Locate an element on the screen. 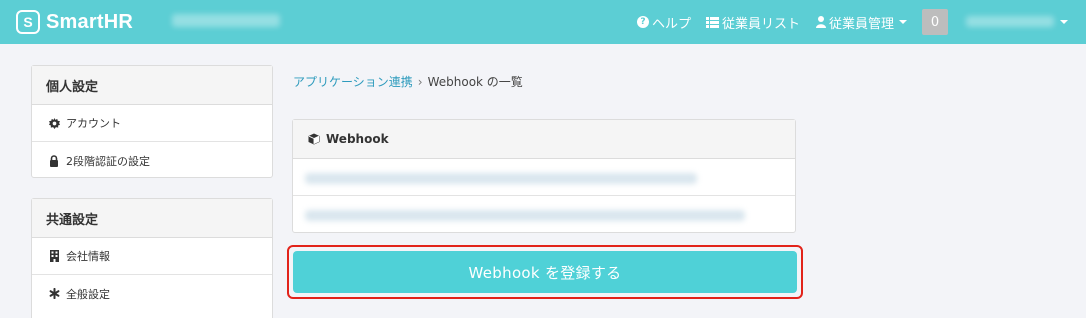 This screenshot has height=318, width=1086. list-icon is located at coordinates (712, 22).